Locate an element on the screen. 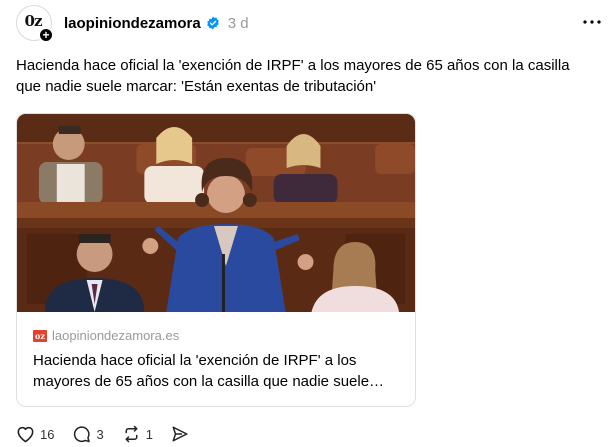 This screenshot has height=447, width=616. share-icon is located at coordinates (180, 434).